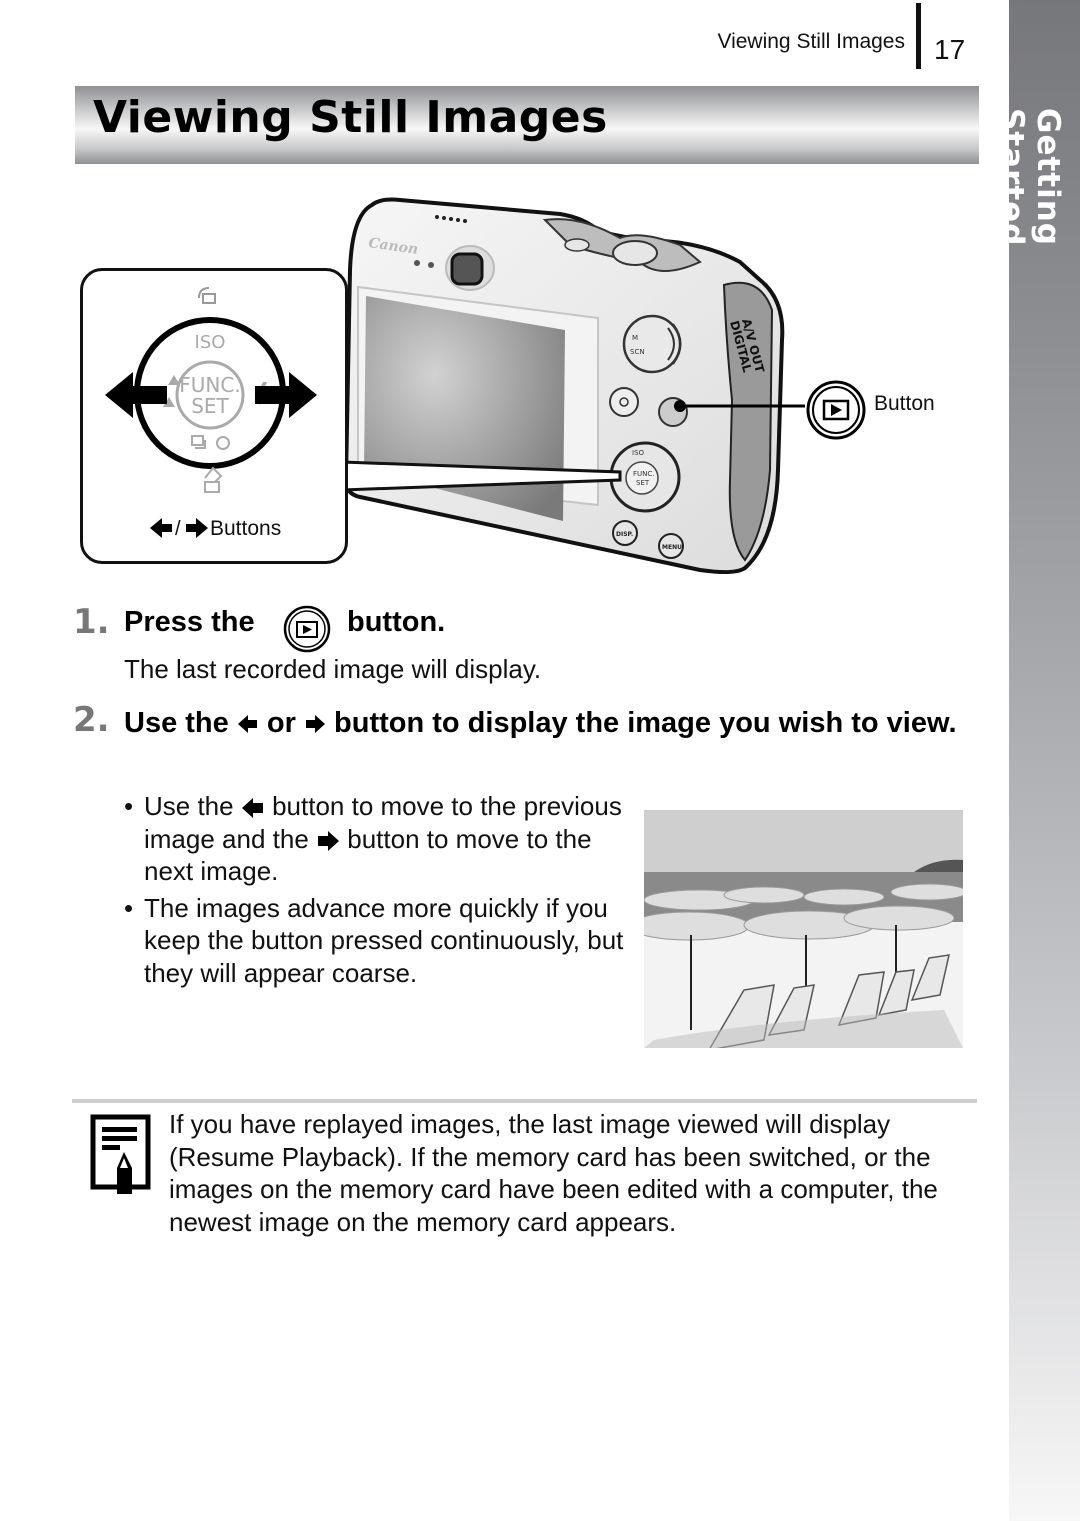  I want to click on callout-buttons-label: Buttons, so click(246, 528).